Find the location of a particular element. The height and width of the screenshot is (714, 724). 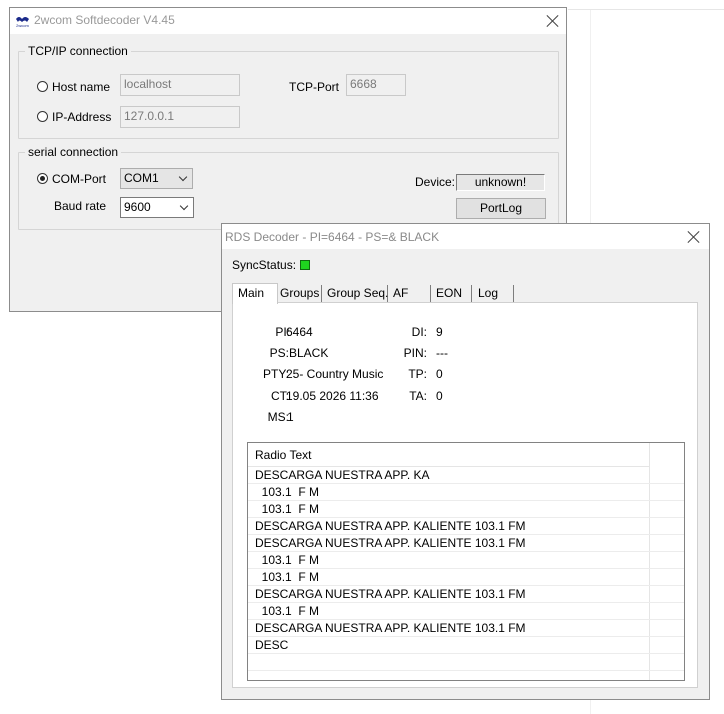

tab-groups: Groups is located at coordinates (300, 293).